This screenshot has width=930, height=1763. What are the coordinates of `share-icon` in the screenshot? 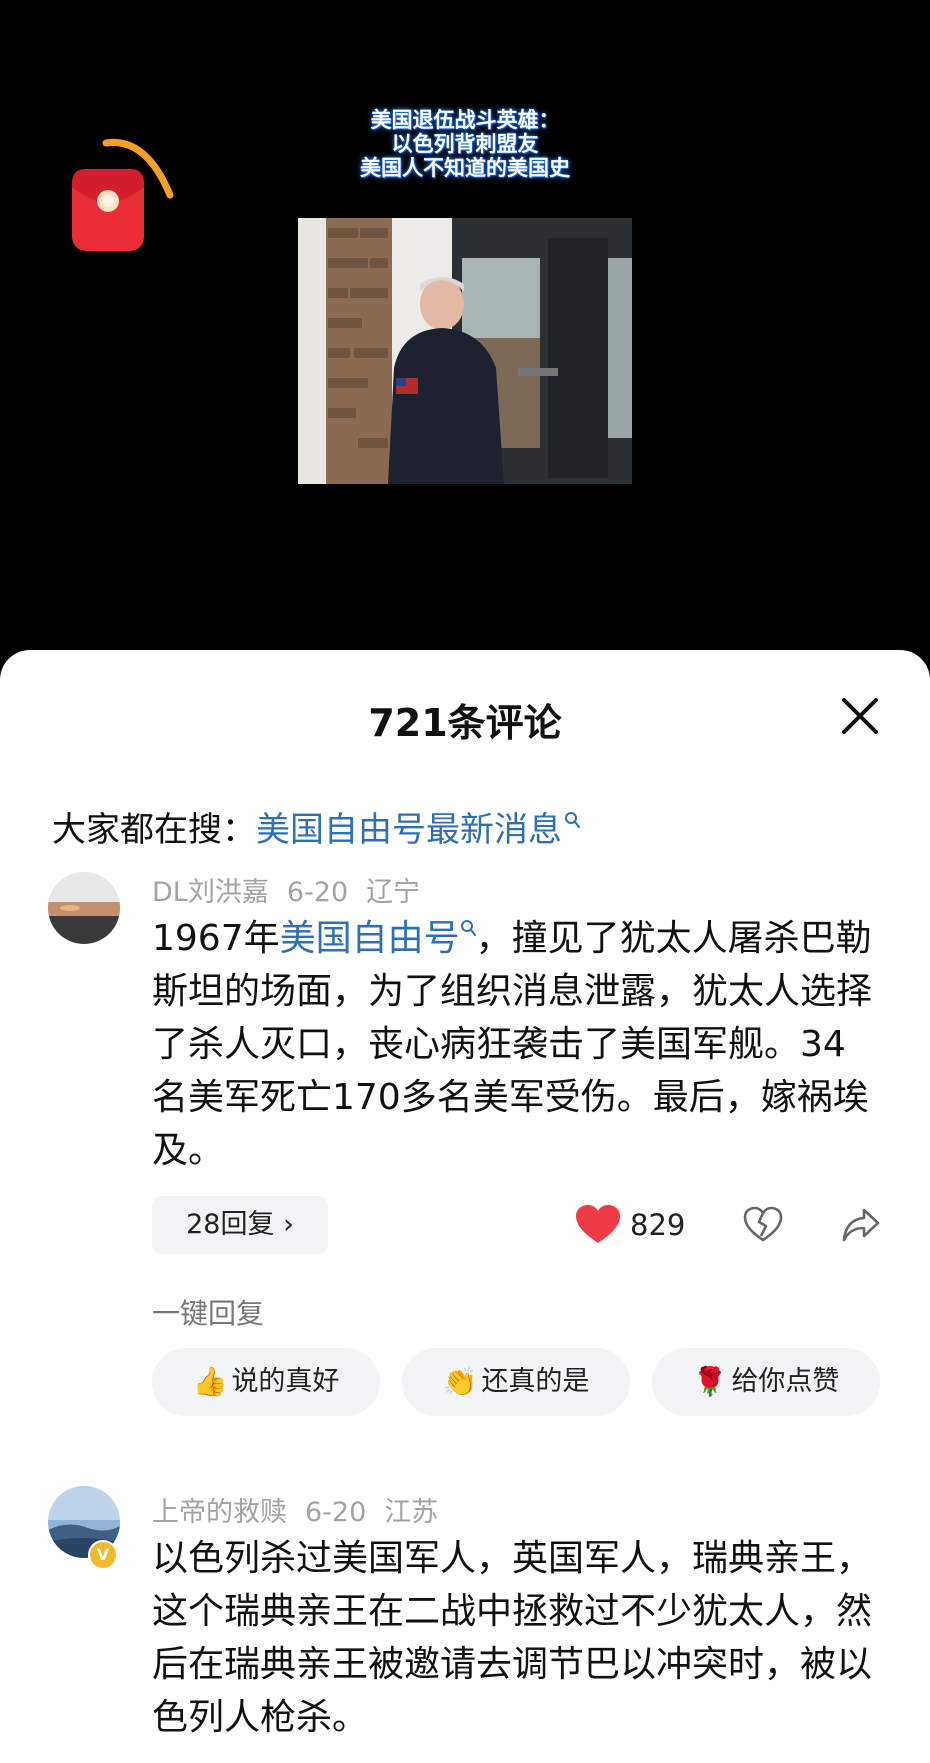 It's located at (861, 1225).